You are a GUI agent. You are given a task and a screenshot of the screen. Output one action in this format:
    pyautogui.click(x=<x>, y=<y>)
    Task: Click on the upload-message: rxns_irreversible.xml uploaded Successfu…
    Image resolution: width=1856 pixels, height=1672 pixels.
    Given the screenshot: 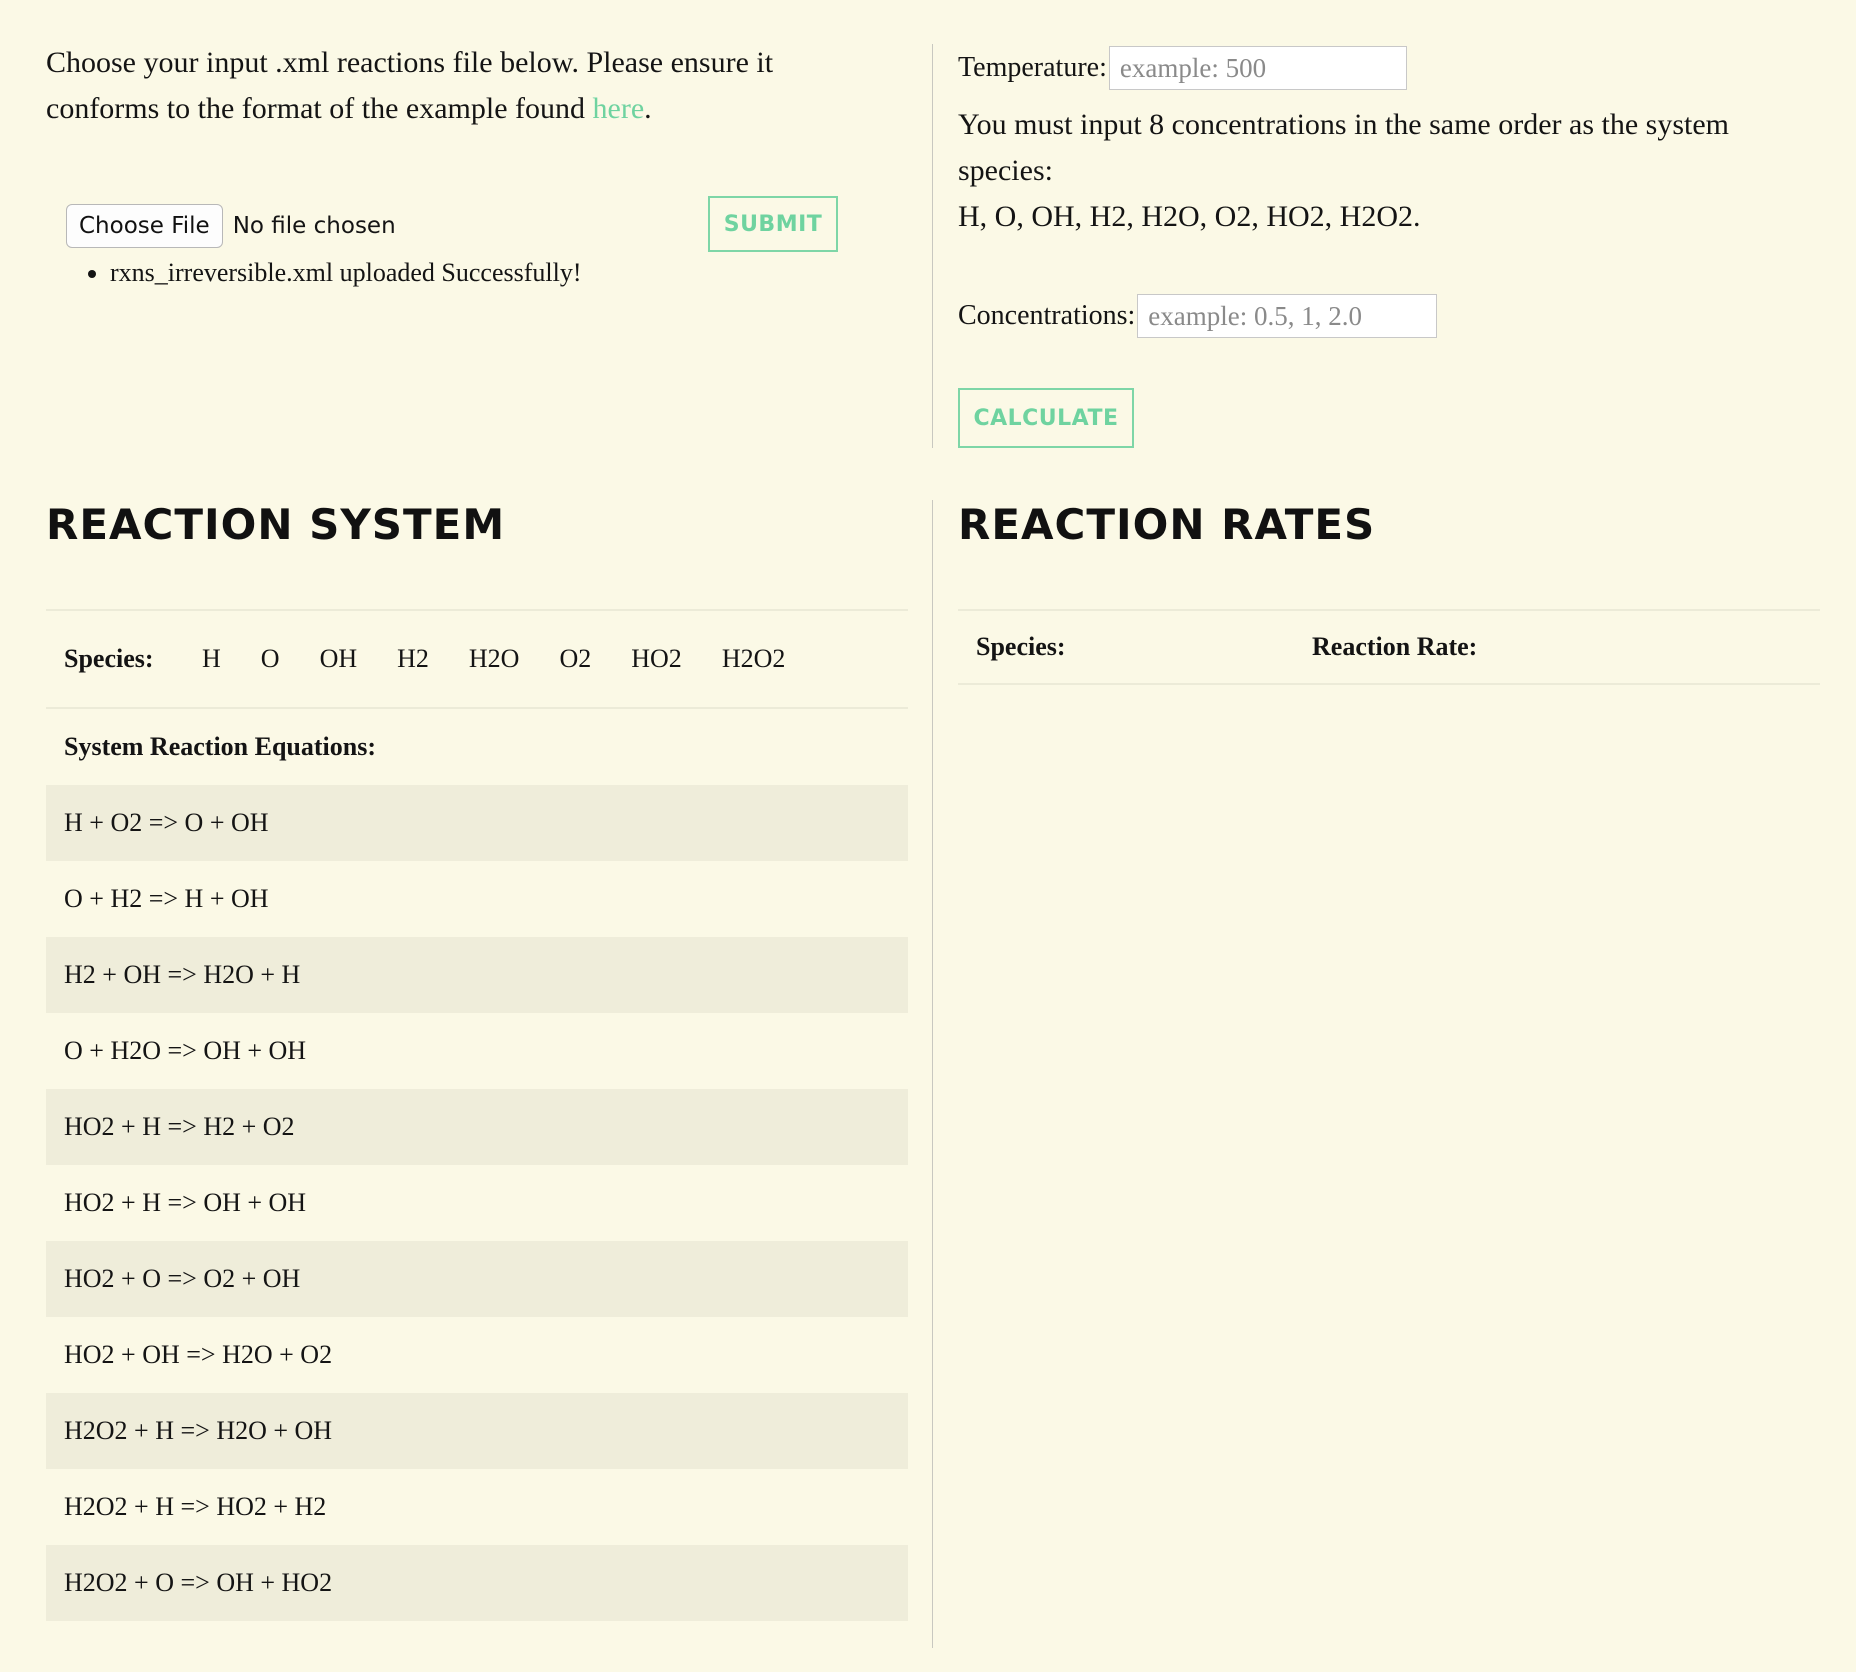 What is the action you would take?
    pyautogui.click(x=346, y=273)
    